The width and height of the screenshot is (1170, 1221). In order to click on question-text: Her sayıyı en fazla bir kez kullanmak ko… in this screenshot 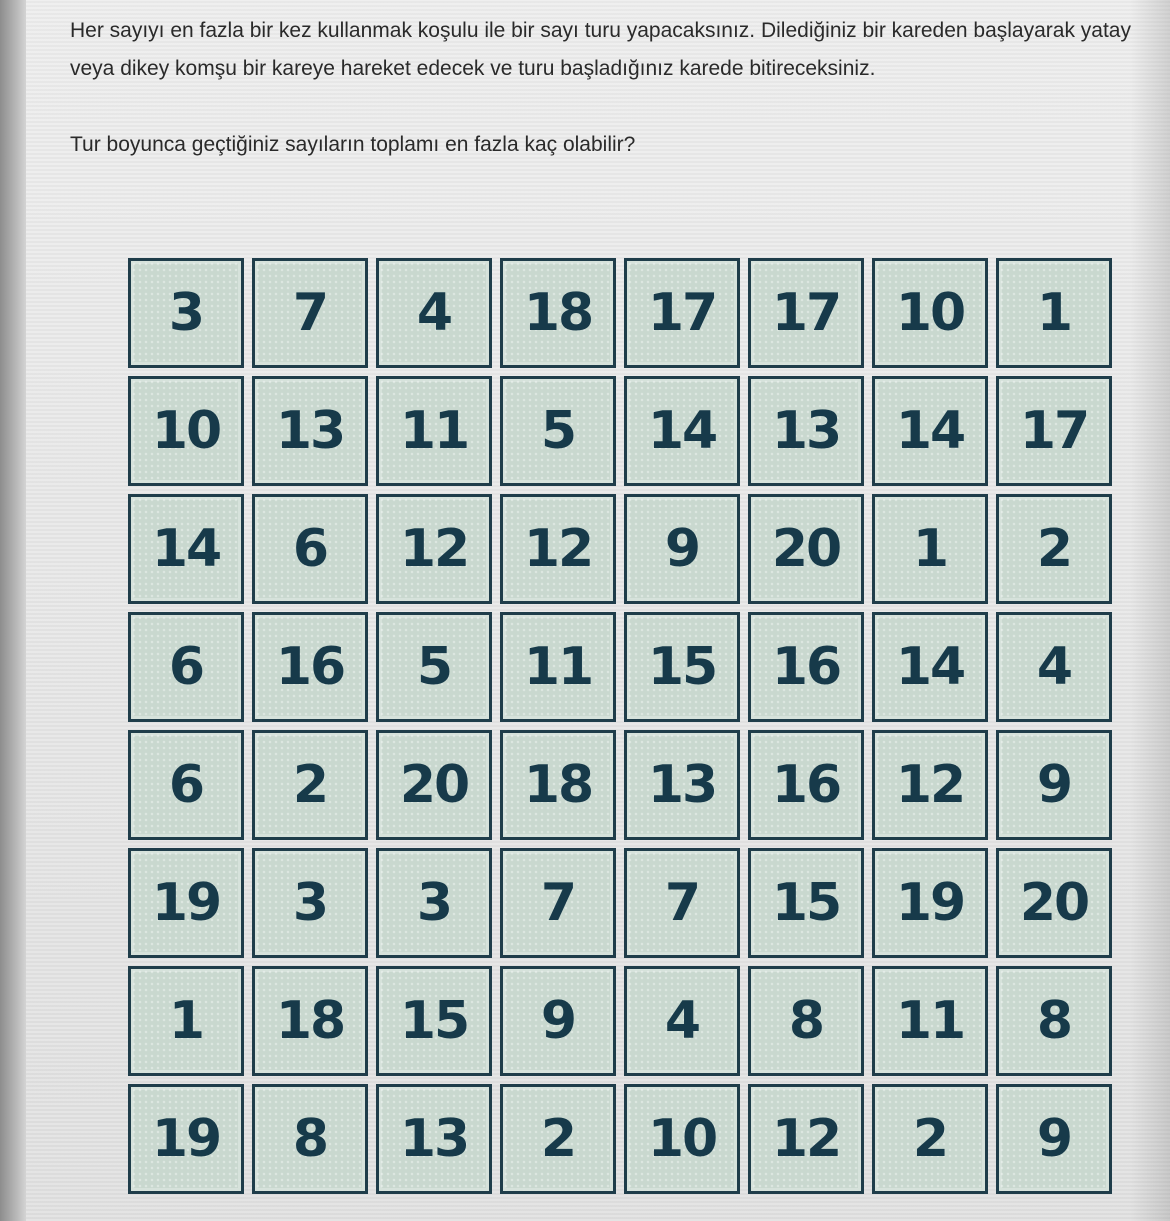, I will do `click(610, 88)`.